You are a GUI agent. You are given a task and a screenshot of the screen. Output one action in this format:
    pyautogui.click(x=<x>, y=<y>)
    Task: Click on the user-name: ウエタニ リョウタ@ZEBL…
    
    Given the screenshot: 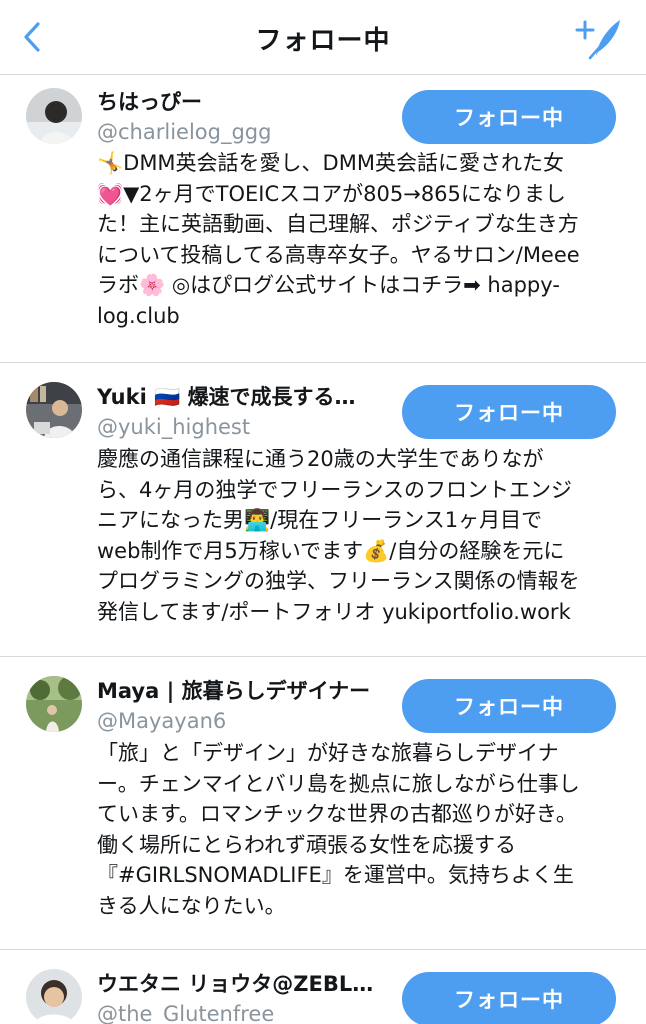 What is the action you would take?
    pyautogui.click(x=235, y=984)
    